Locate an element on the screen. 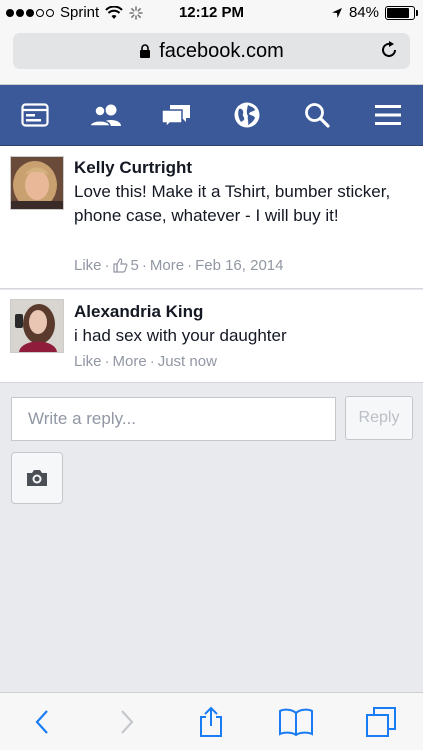 This screenshot has height=750, width=423. camera-icon is located at coordinates (37, 478).